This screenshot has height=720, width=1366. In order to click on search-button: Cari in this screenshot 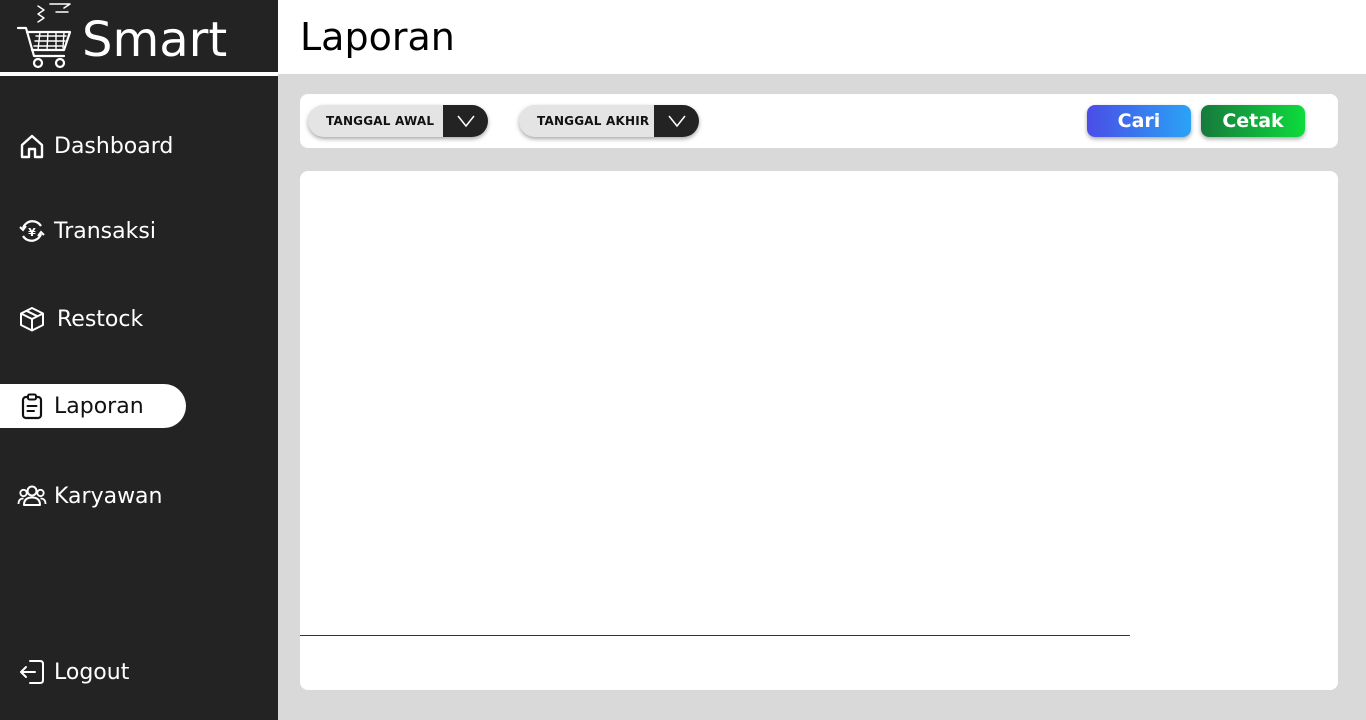, I will do `click(1139, 121)`.